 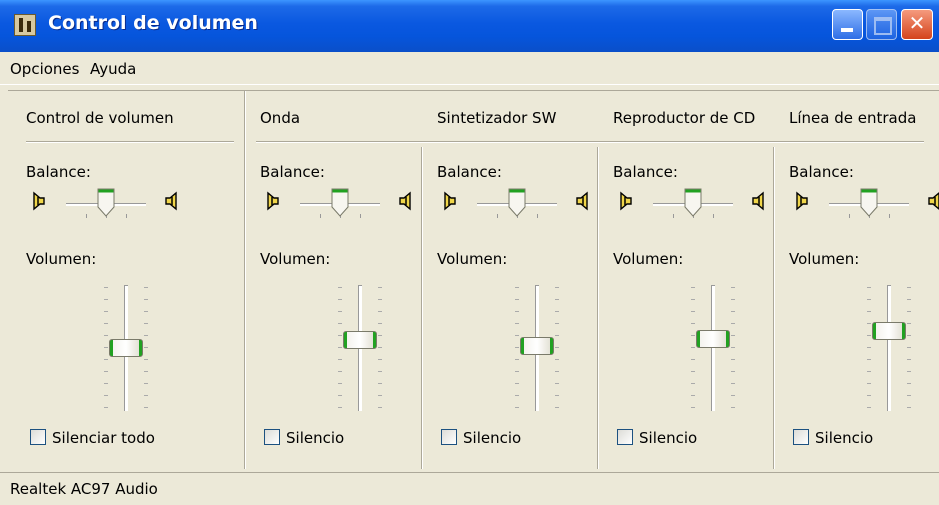 I want to click on close-button, so click(x=917, y=24).